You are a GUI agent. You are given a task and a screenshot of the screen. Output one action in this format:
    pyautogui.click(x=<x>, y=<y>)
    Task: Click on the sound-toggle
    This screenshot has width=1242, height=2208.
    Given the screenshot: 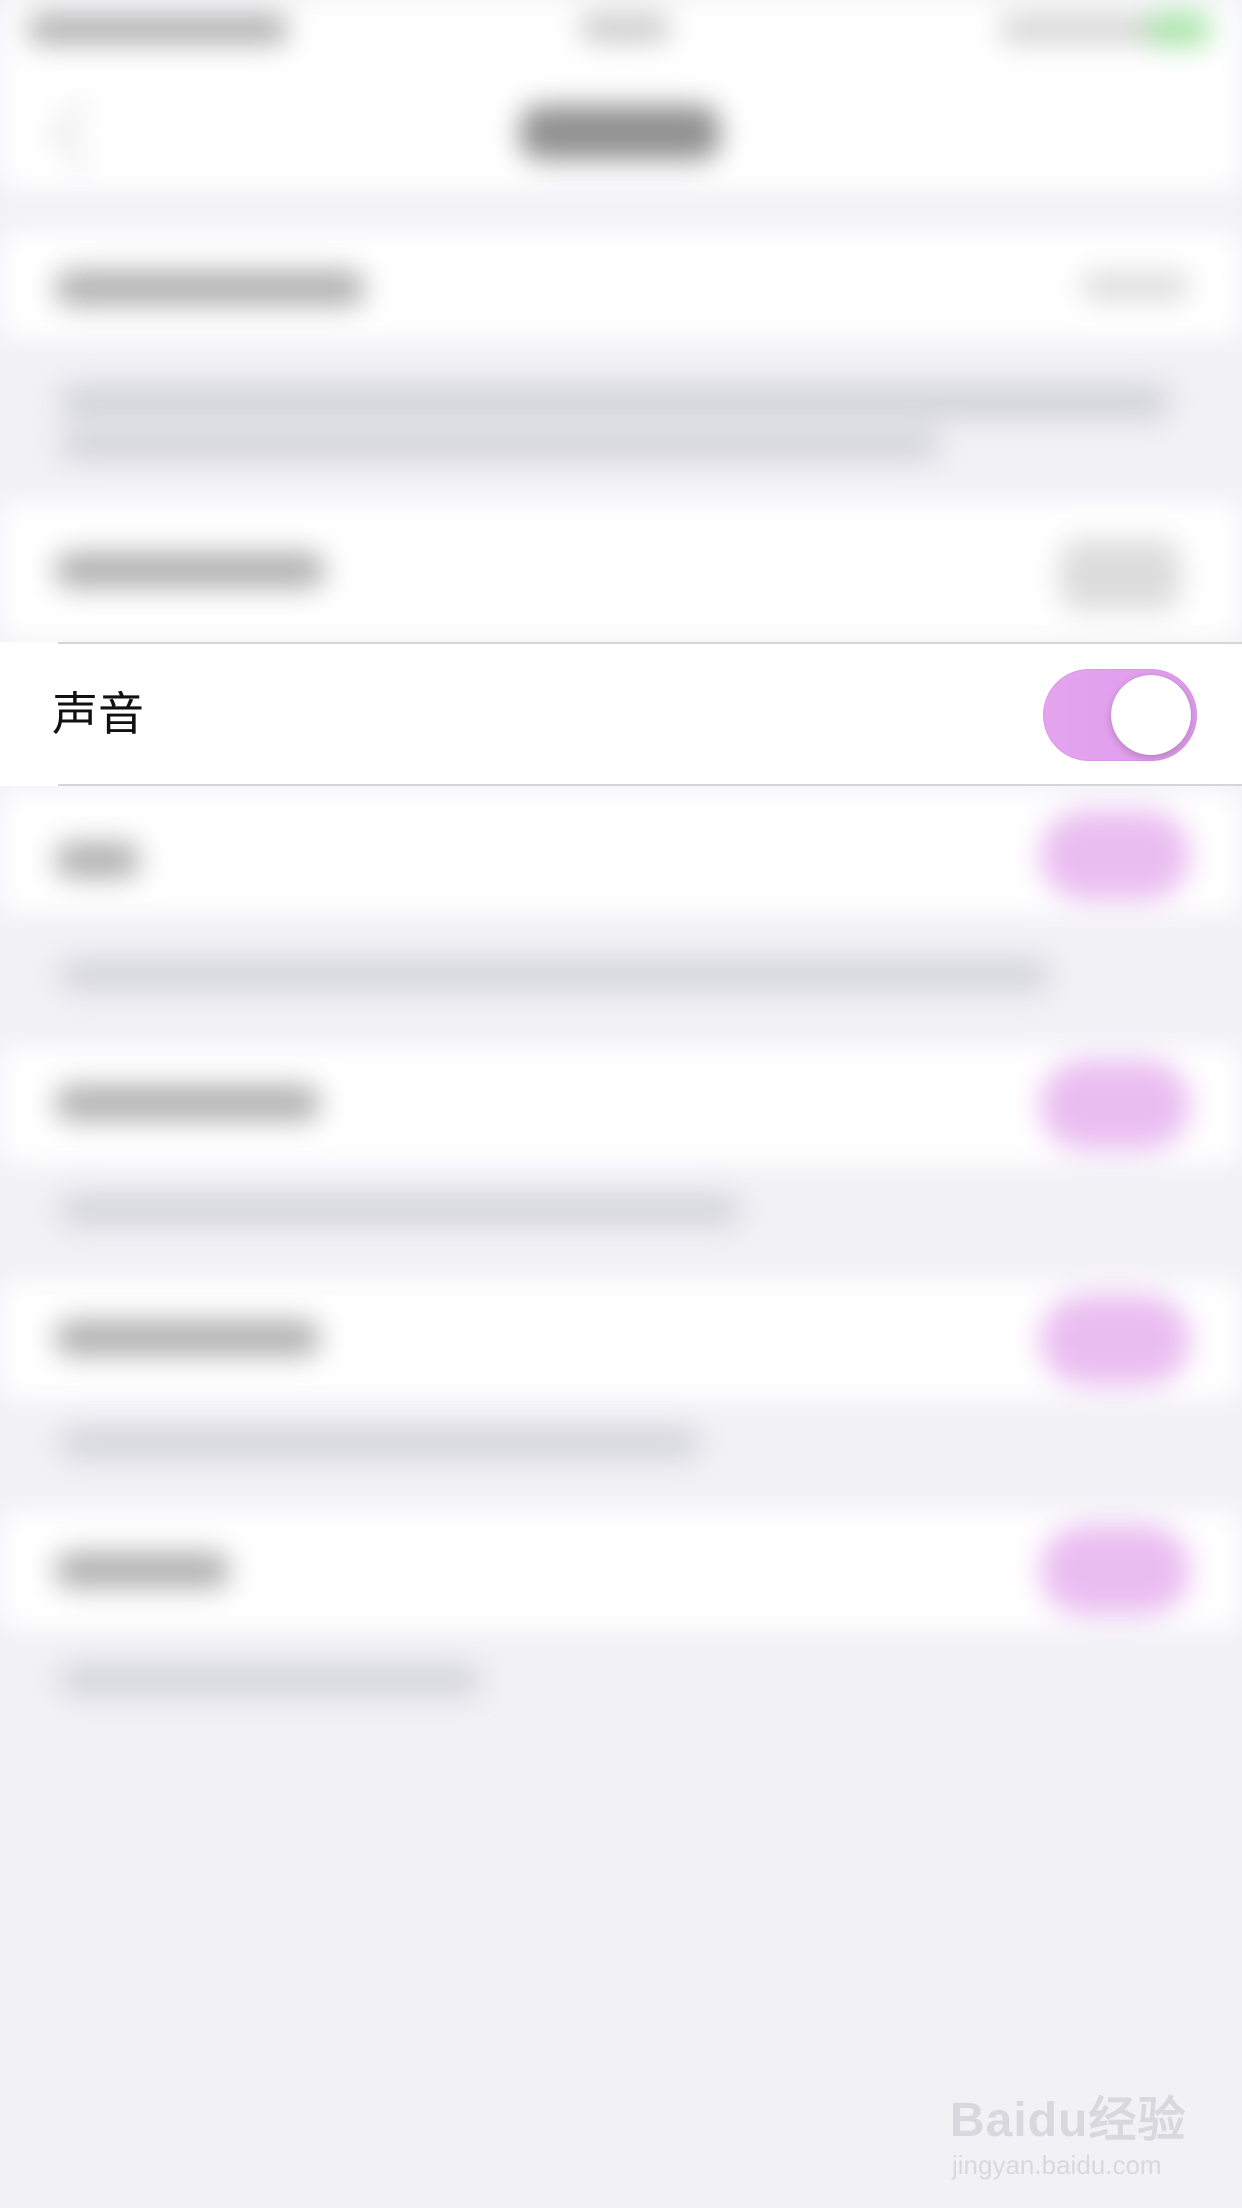 What is the action you would take?
    pyautogui.click(x=1120, y=715)
    